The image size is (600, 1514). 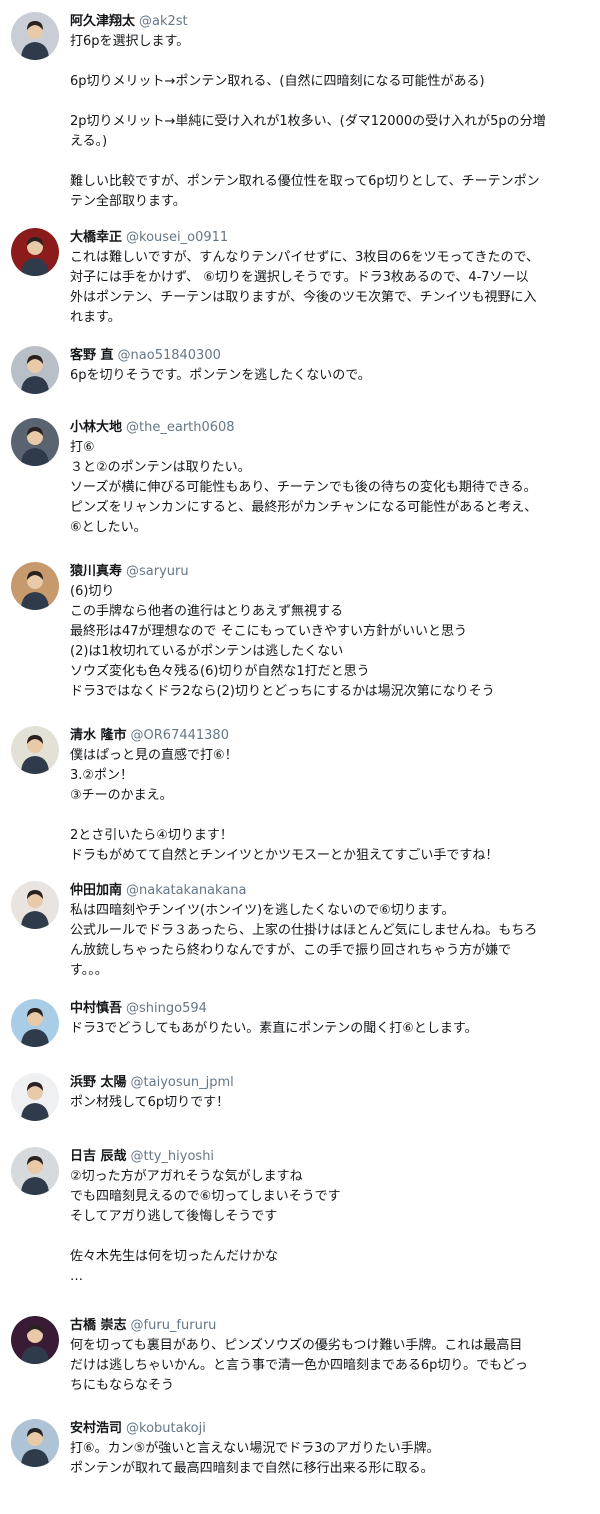 I want to click on tweet-text-line: ドラ3でどうしてもあがりたい。素直にポンテンの聞く打⑥とします。, so click(x=274, y=1028).